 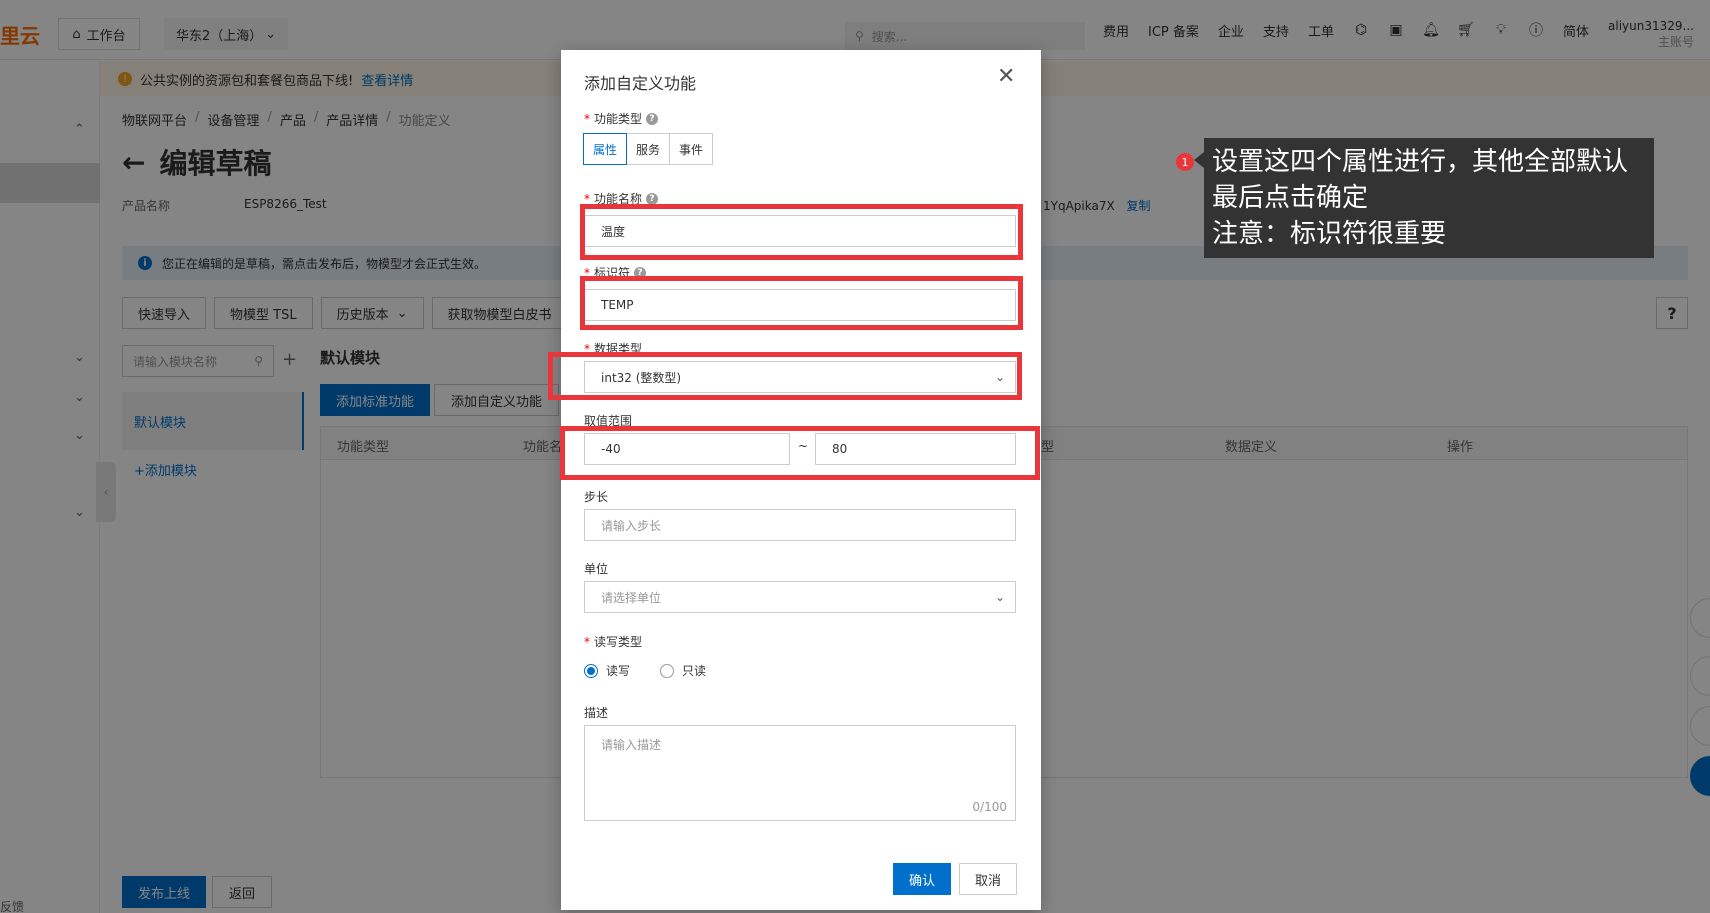 What do you see at coordinates (615, 272) in the screenshot?
I see `identifier-label: * 标识符?` at bounding box center [615, 272].